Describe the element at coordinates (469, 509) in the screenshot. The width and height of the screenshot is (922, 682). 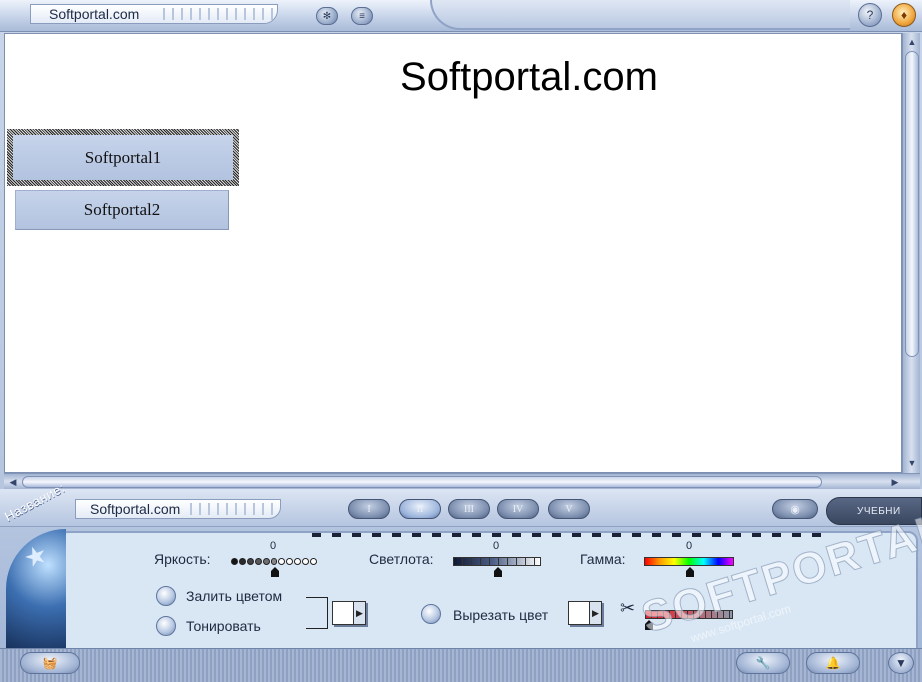
I see `mode-button-3: III` at that location.